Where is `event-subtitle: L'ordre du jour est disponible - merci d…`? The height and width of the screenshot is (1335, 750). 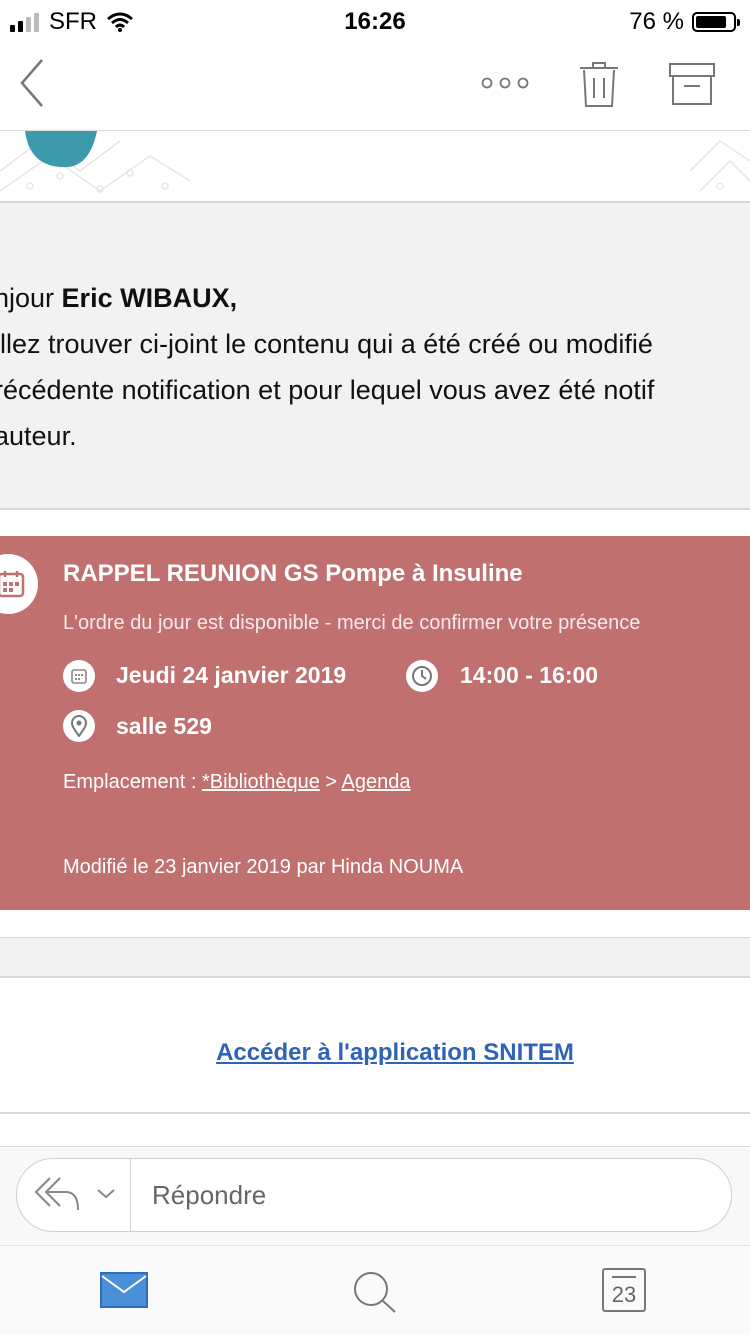
event-subtitle: L'ordre du jour est disponible - merci d… is located at coordinates (352, 623).